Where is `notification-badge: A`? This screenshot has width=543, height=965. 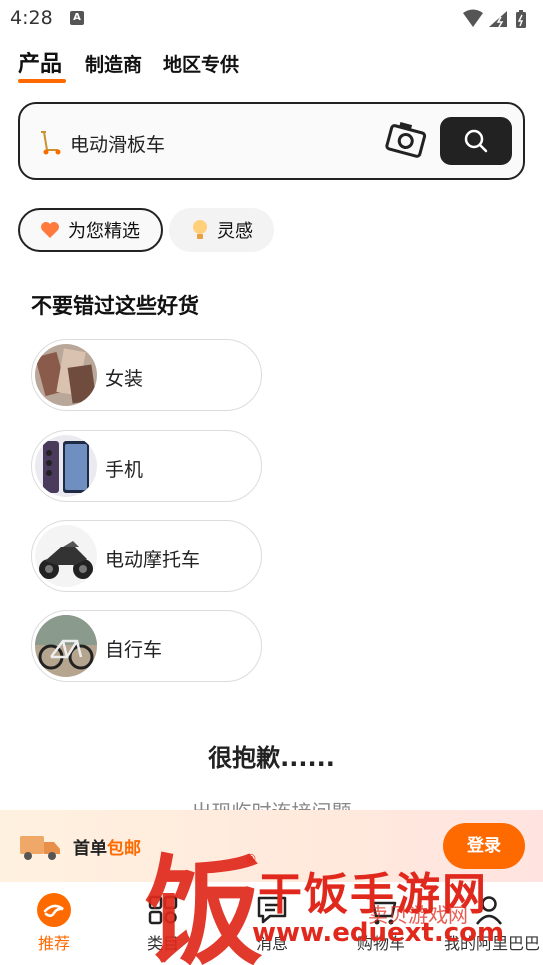 notification-badge: A is located at coordinates (77, 18).